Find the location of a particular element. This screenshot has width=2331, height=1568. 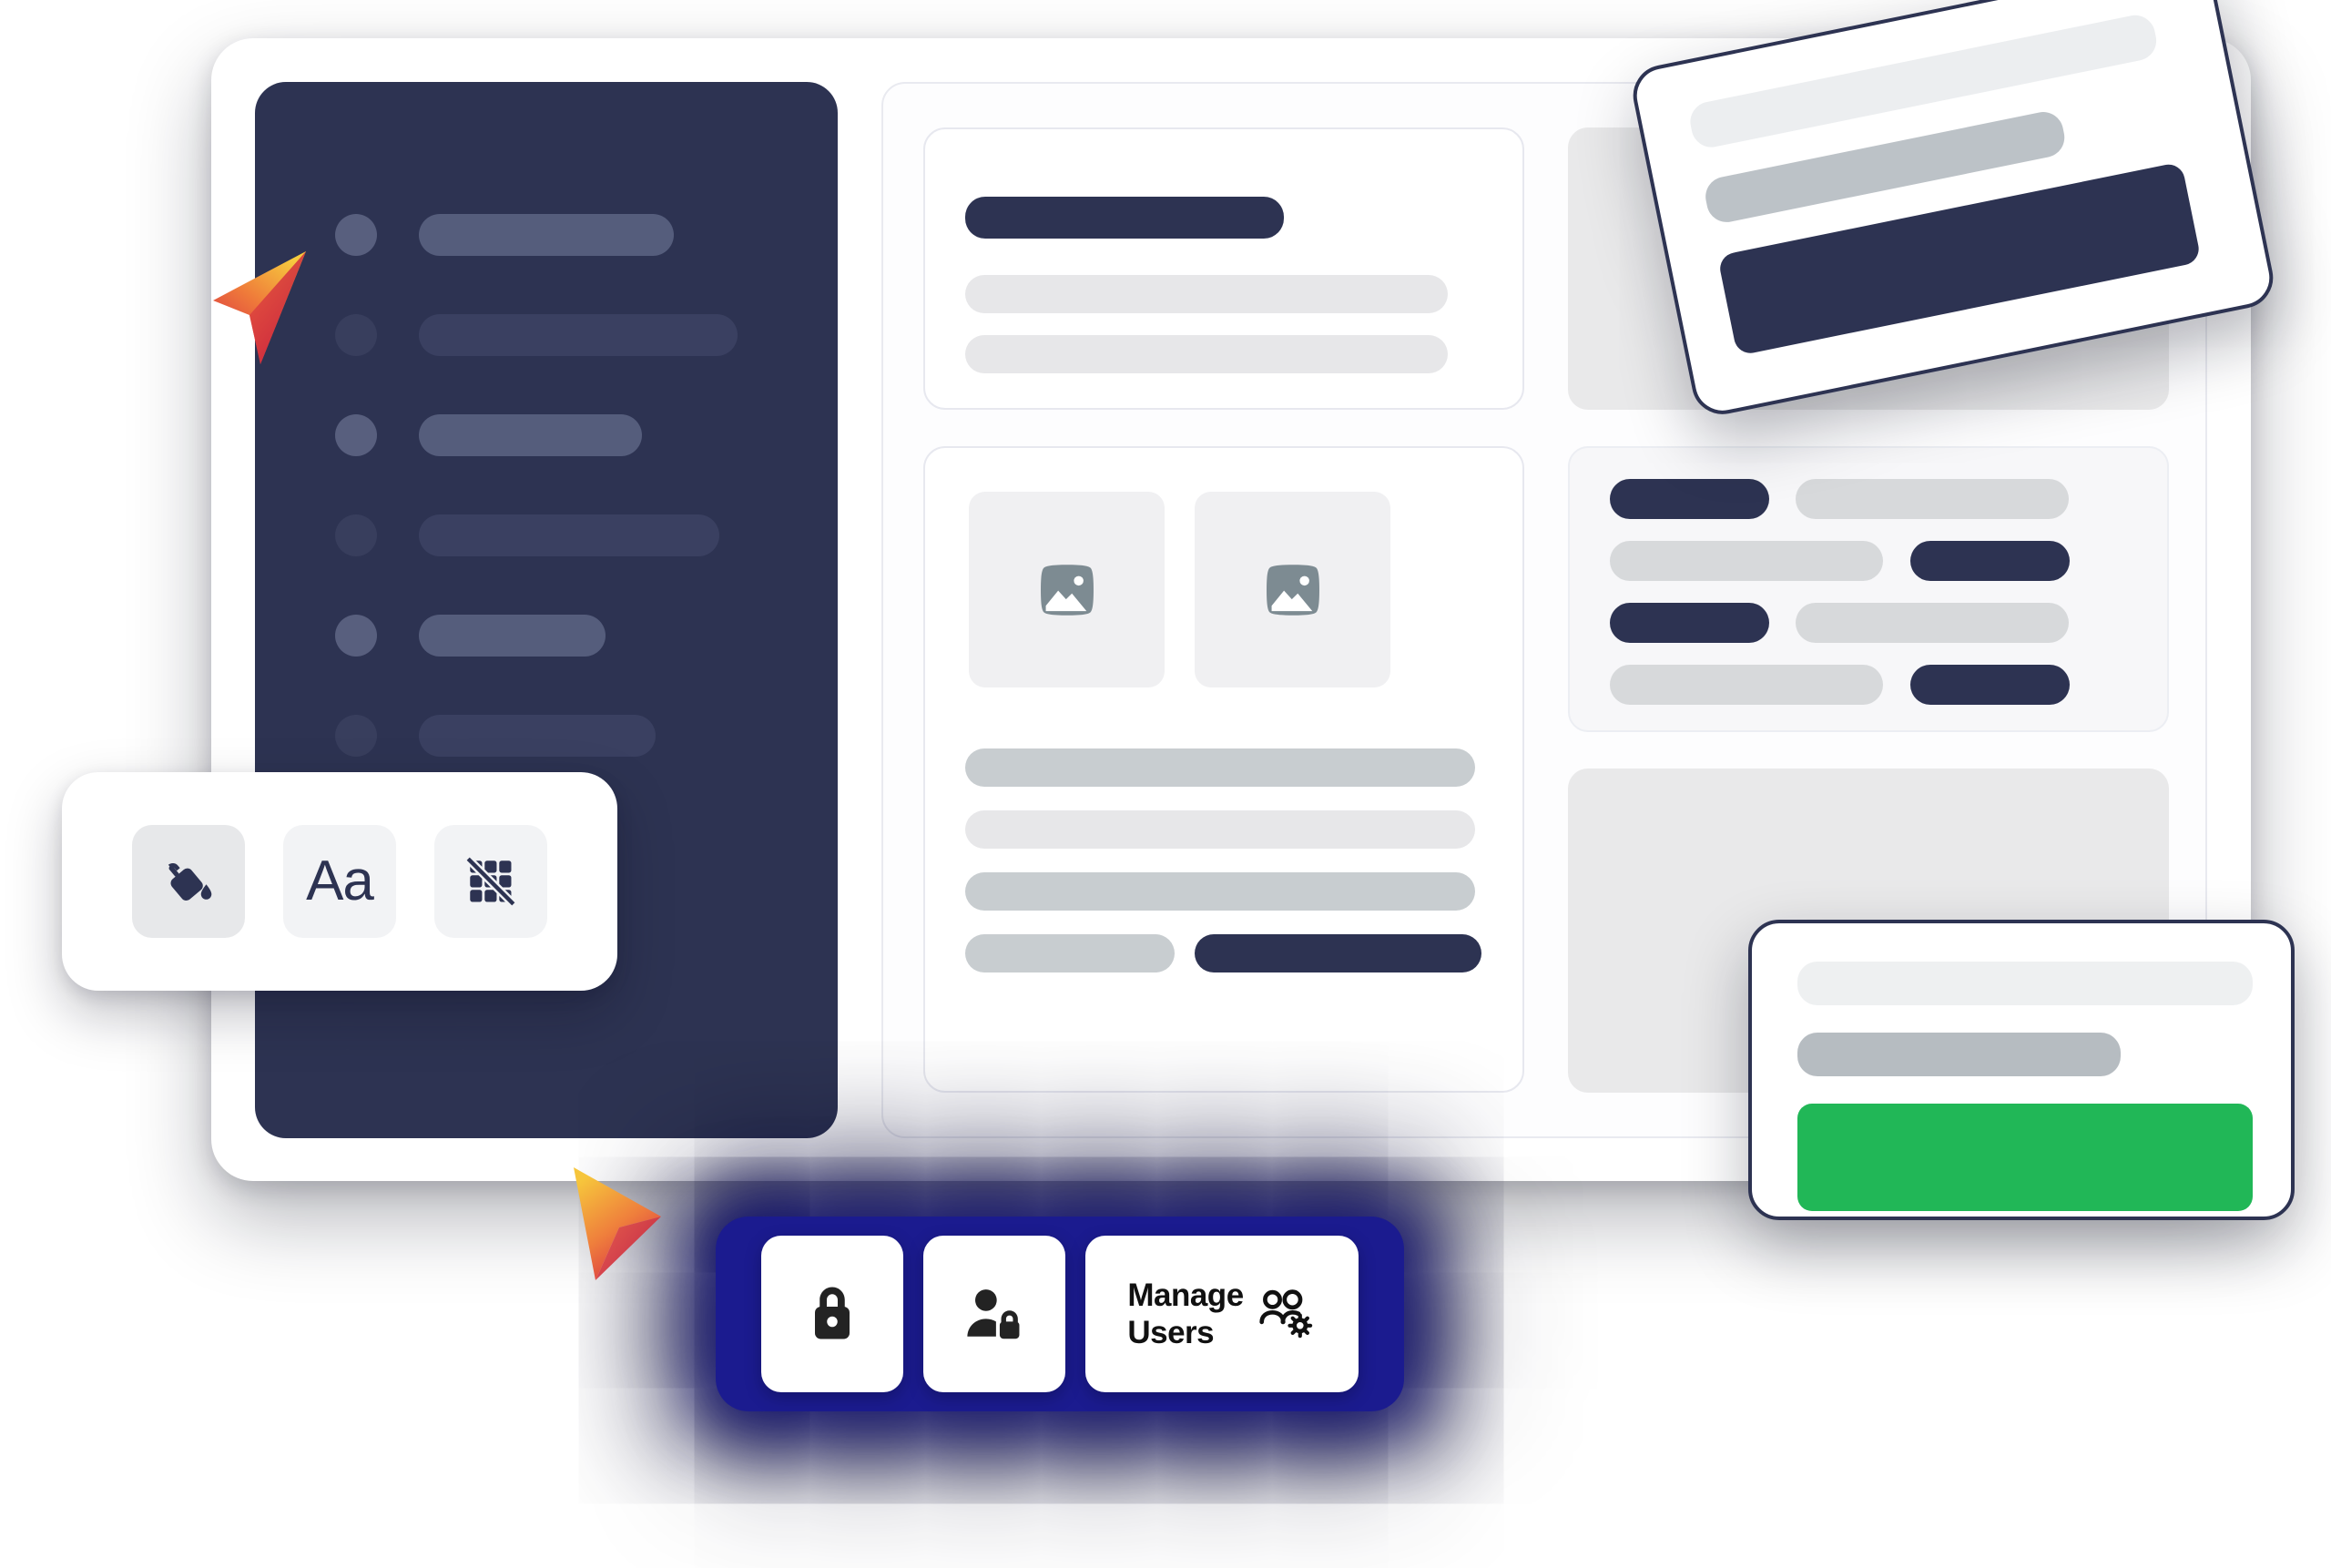

typography-button: Aa is located at coordinates (339, 881).